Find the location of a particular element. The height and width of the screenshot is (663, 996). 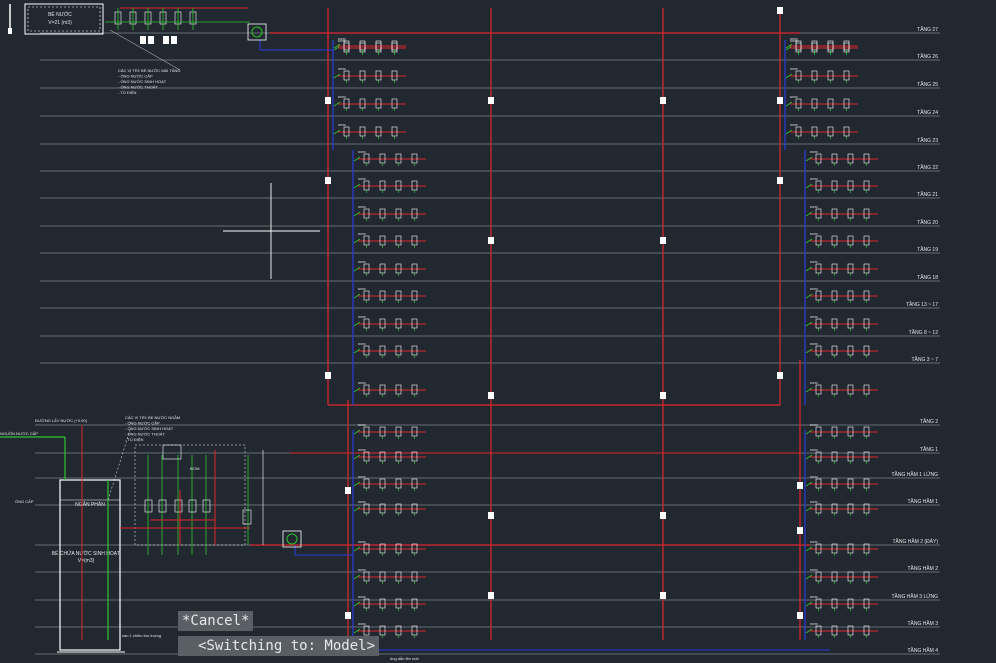

note-line: - ỐNG NƯỚC SINH HOẠT is located at coordinates (149, 428).